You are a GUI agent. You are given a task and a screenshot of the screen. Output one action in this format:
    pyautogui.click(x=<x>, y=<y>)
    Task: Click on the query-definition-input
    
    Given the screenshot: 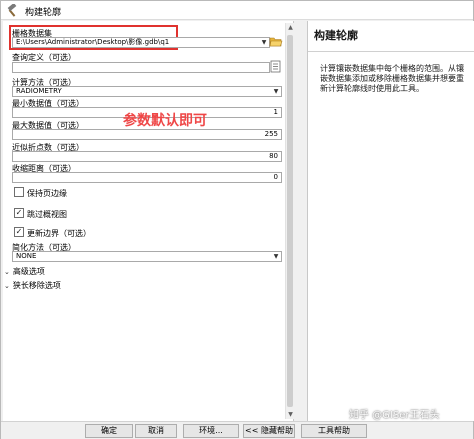 What is the action you would take?
    pyautogui.click(x=141, y=67)
    